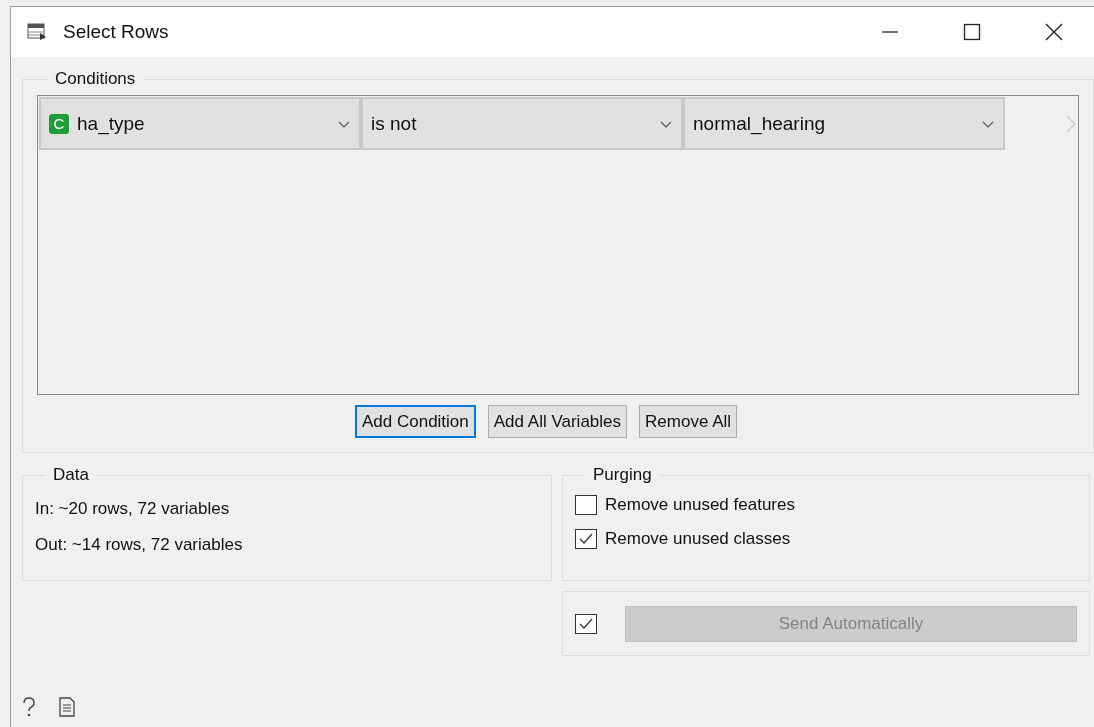 The width and height of the screenshot is (1094, 727). What do you see at coordinates (59, 123) in the screenshot?
I see `categorical-badge: C` at bounding box center [59, 123].